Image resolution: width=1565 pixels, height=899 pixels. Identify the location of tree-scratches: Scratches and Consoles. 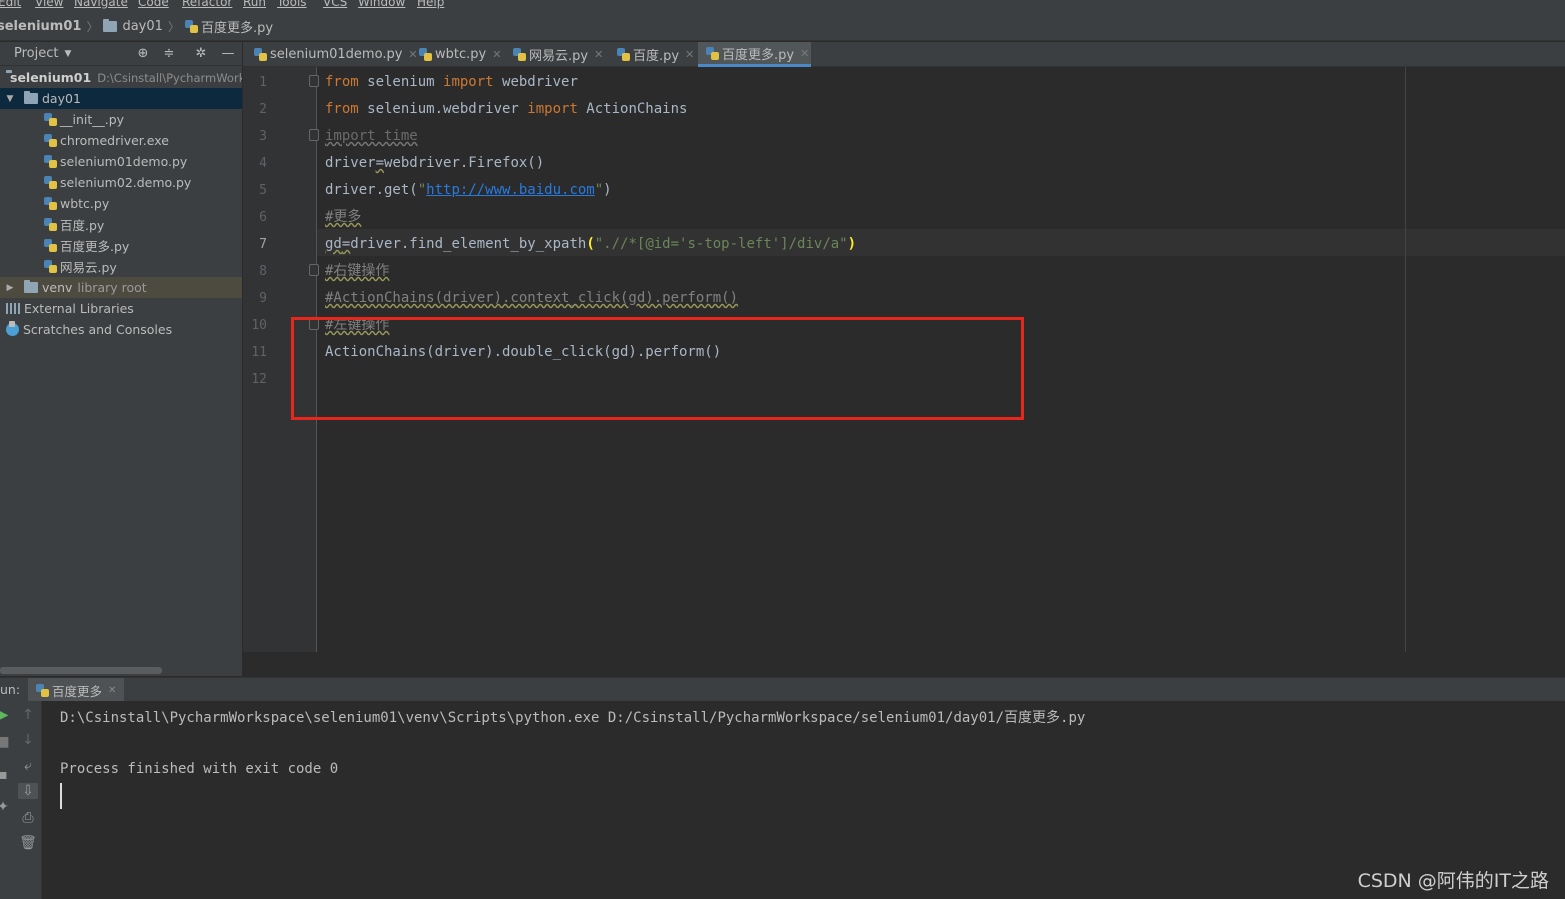
(121, 329).